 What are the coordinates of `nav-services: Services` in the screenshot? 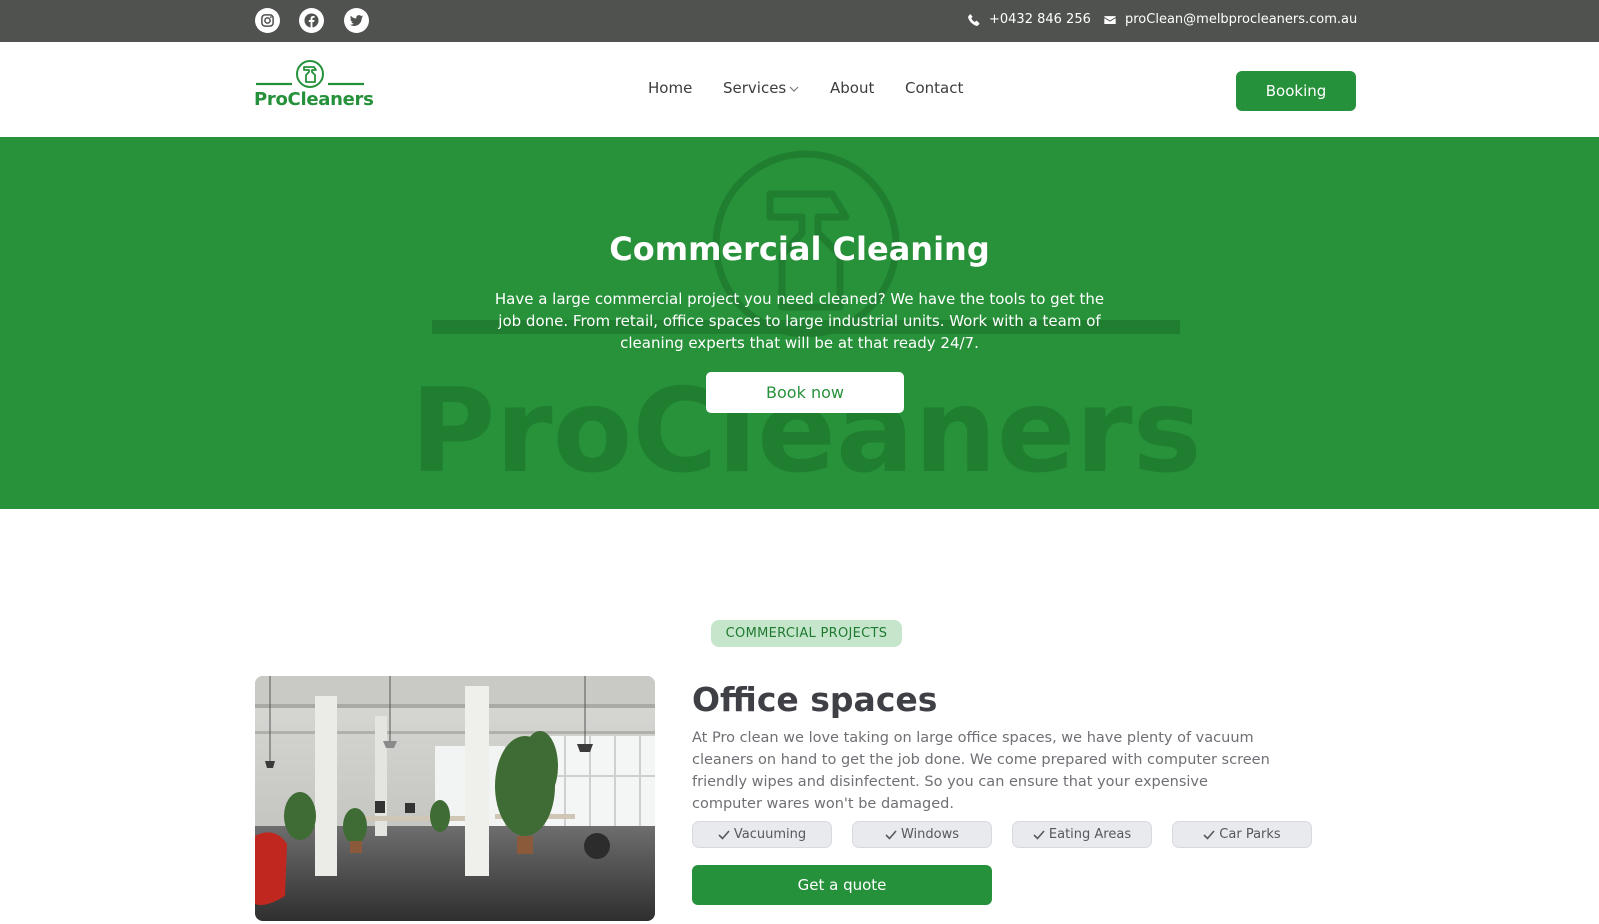 It's located at (761, 88).